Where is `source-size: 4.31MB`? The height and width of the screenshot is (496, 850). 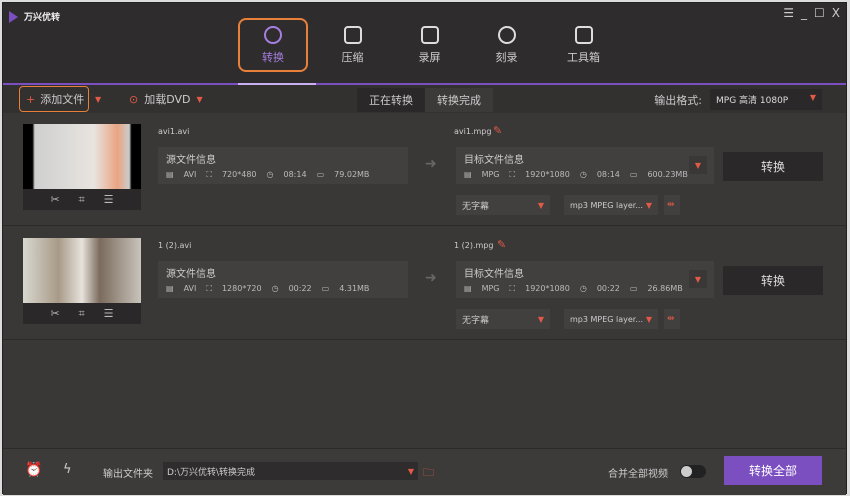 source-size: 4.31MB is located at coordinates (354, 288).